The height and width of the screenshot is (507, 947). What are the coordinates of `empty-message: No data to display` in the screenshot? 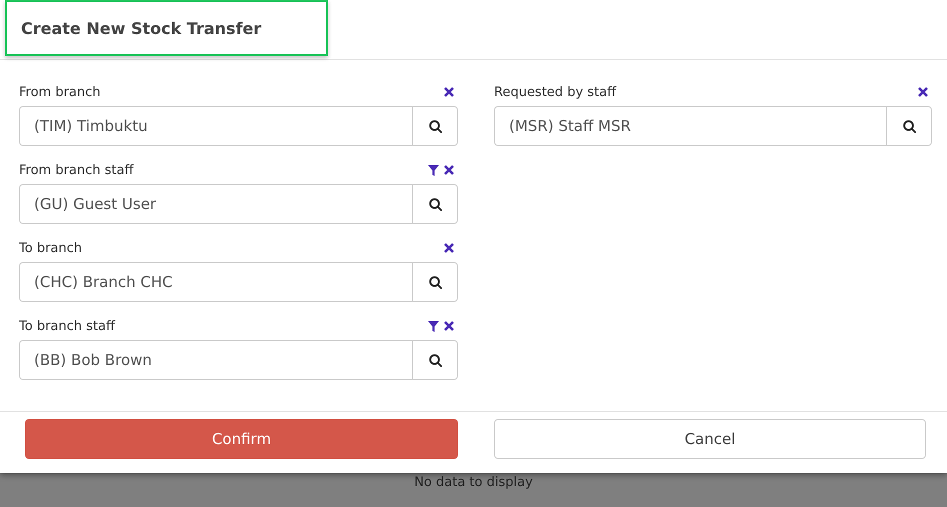 It's located at (473, 482).